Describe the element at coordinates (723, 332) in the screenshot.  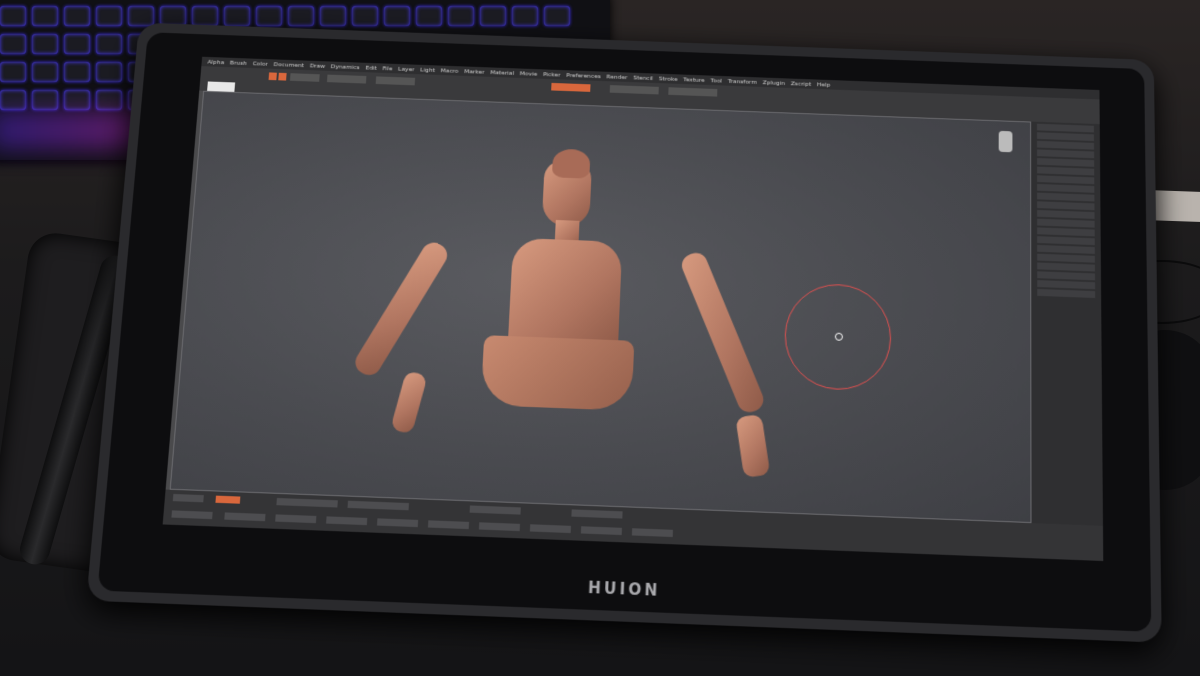
I see `model-arm-right` at that location.